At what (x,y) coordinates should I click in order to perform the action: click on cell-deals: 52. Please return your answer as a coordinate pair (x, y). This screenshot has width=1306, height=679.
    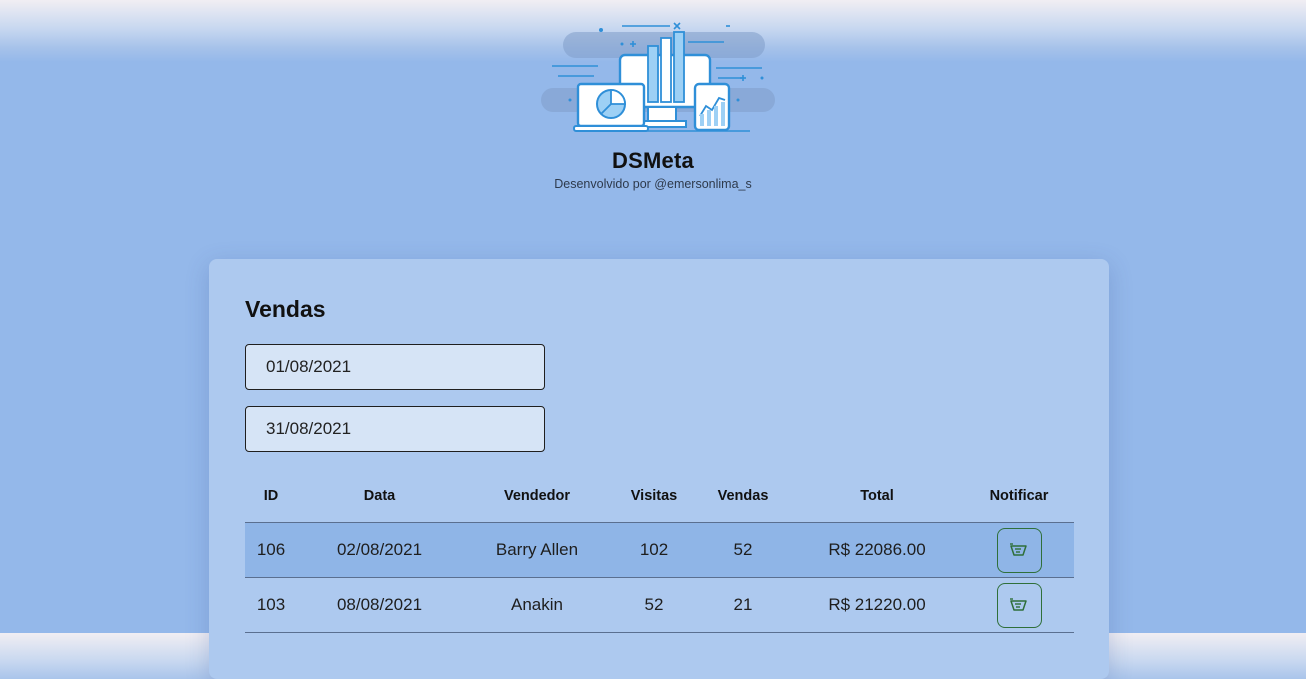
    Looking at the image, I should click on (743, 550).